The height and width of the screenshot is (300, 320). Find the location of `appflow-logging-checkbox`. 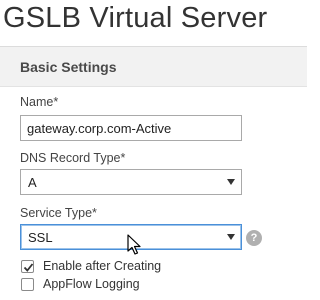

appflow-logging-checkbox is located at coordinates (27, 284).